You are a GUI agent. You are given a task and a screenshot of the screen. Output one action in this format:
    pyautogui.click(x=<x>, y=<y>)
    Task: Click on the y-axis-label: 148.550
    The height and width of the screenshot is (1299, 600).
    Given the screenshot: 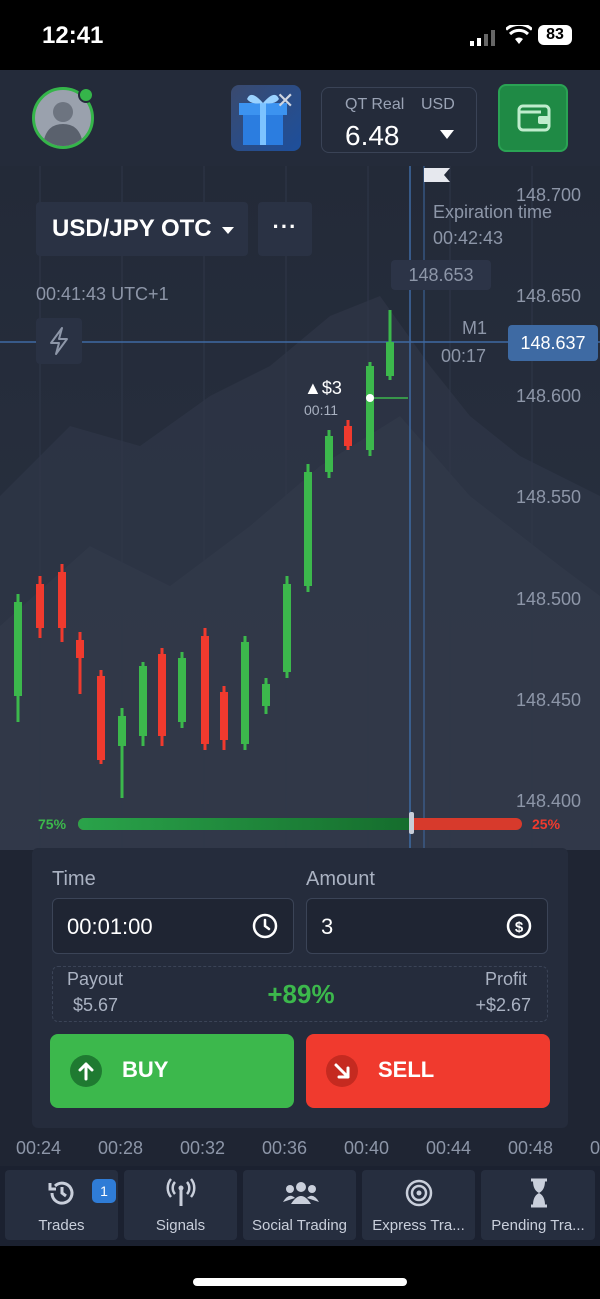 What is the action you would take?
    pyautogui.click(x=549, y=497)
    